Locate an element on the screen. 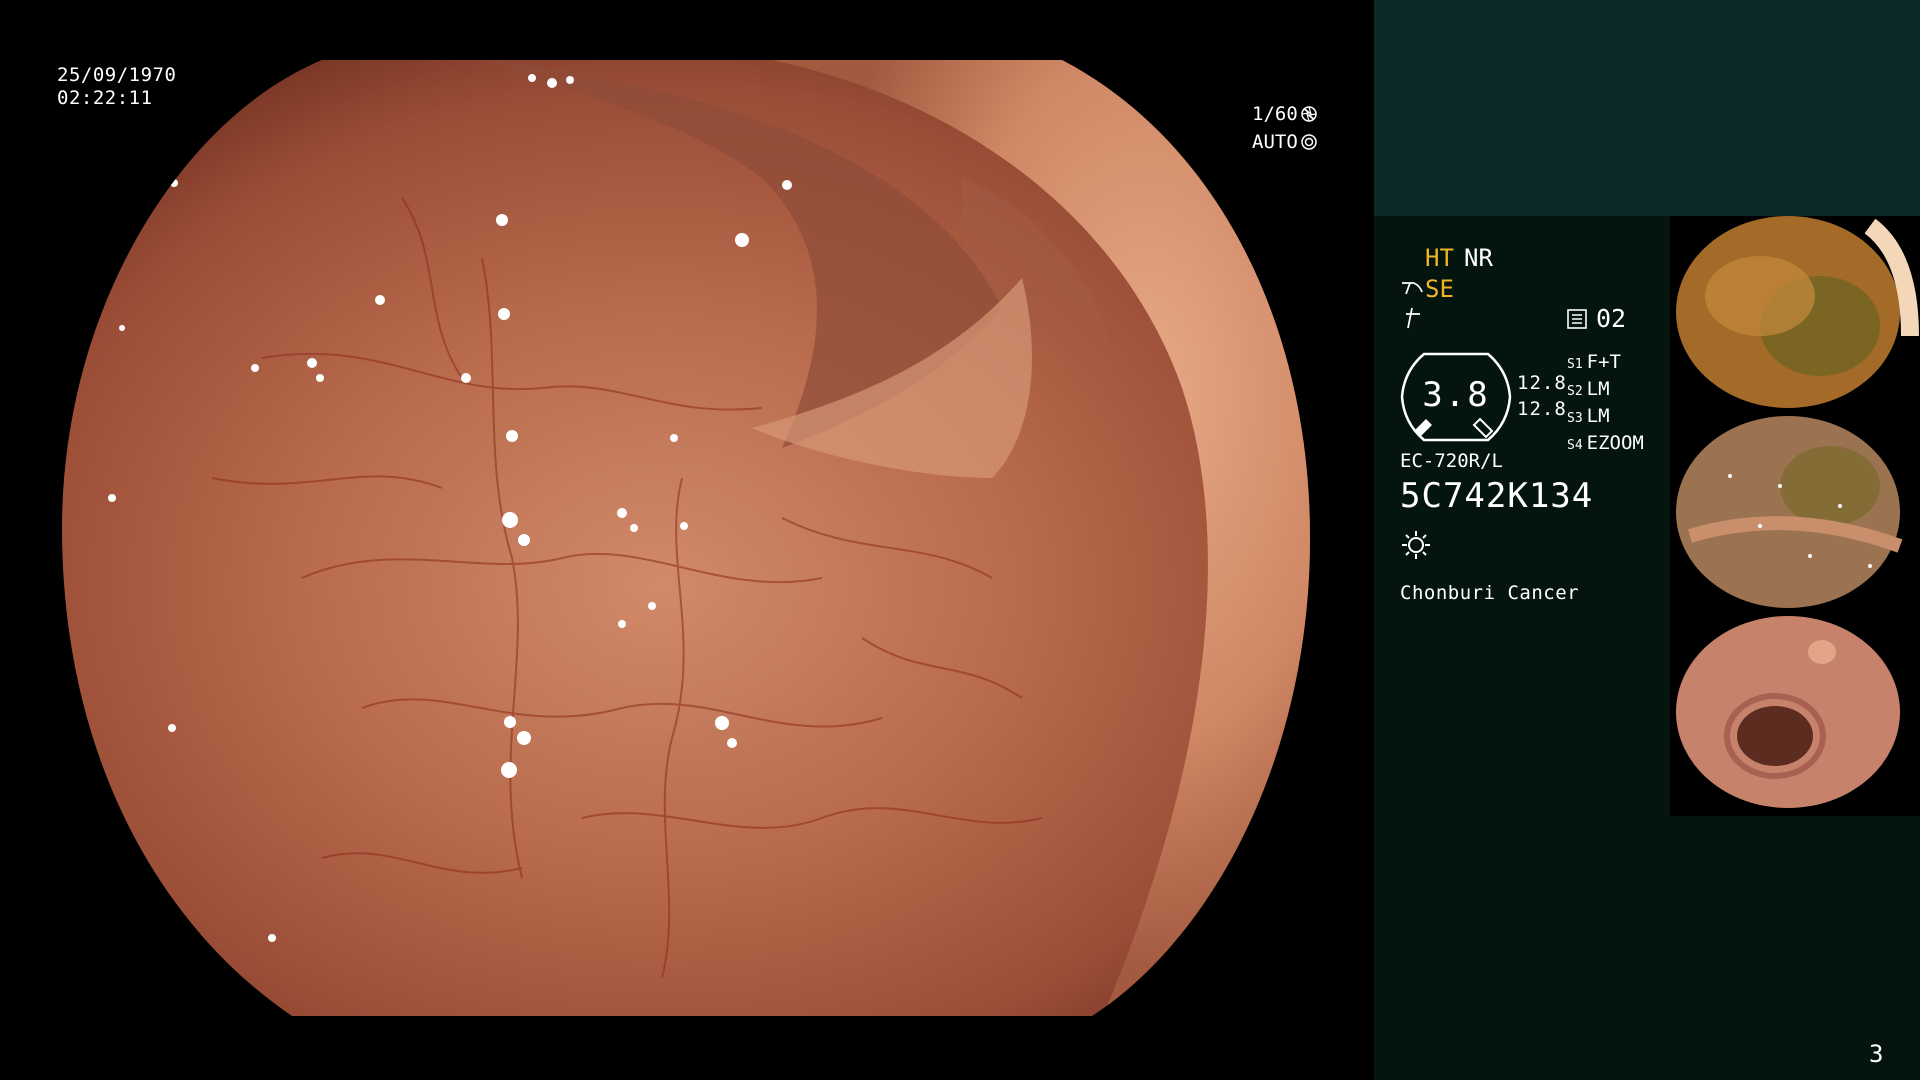 The height and width of the screenshot is (1080, 1920). gauge-aux-1: 12.8 is located at coordinates (1542, 383).